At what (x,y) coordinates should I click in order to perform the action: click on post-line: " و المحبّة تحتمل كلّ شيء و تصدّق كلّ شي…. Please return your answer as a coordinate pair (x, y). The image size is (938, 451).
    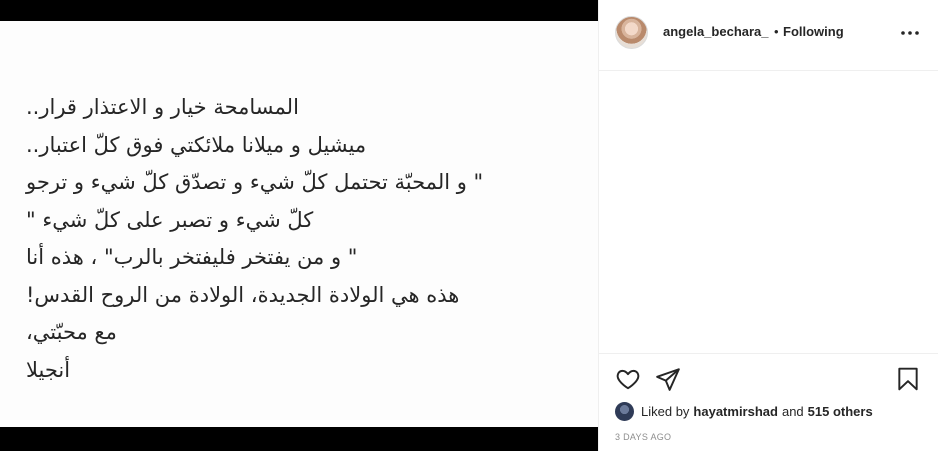
    Looking at the image, I should click on (255, 182).